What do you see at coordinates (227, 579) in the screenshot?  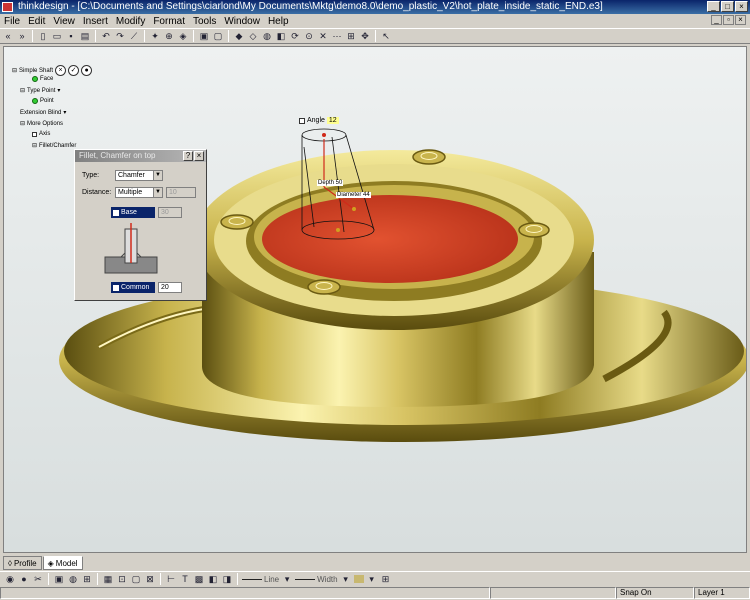 I see `render-icon: ◨` at bounding box center [227, 579].